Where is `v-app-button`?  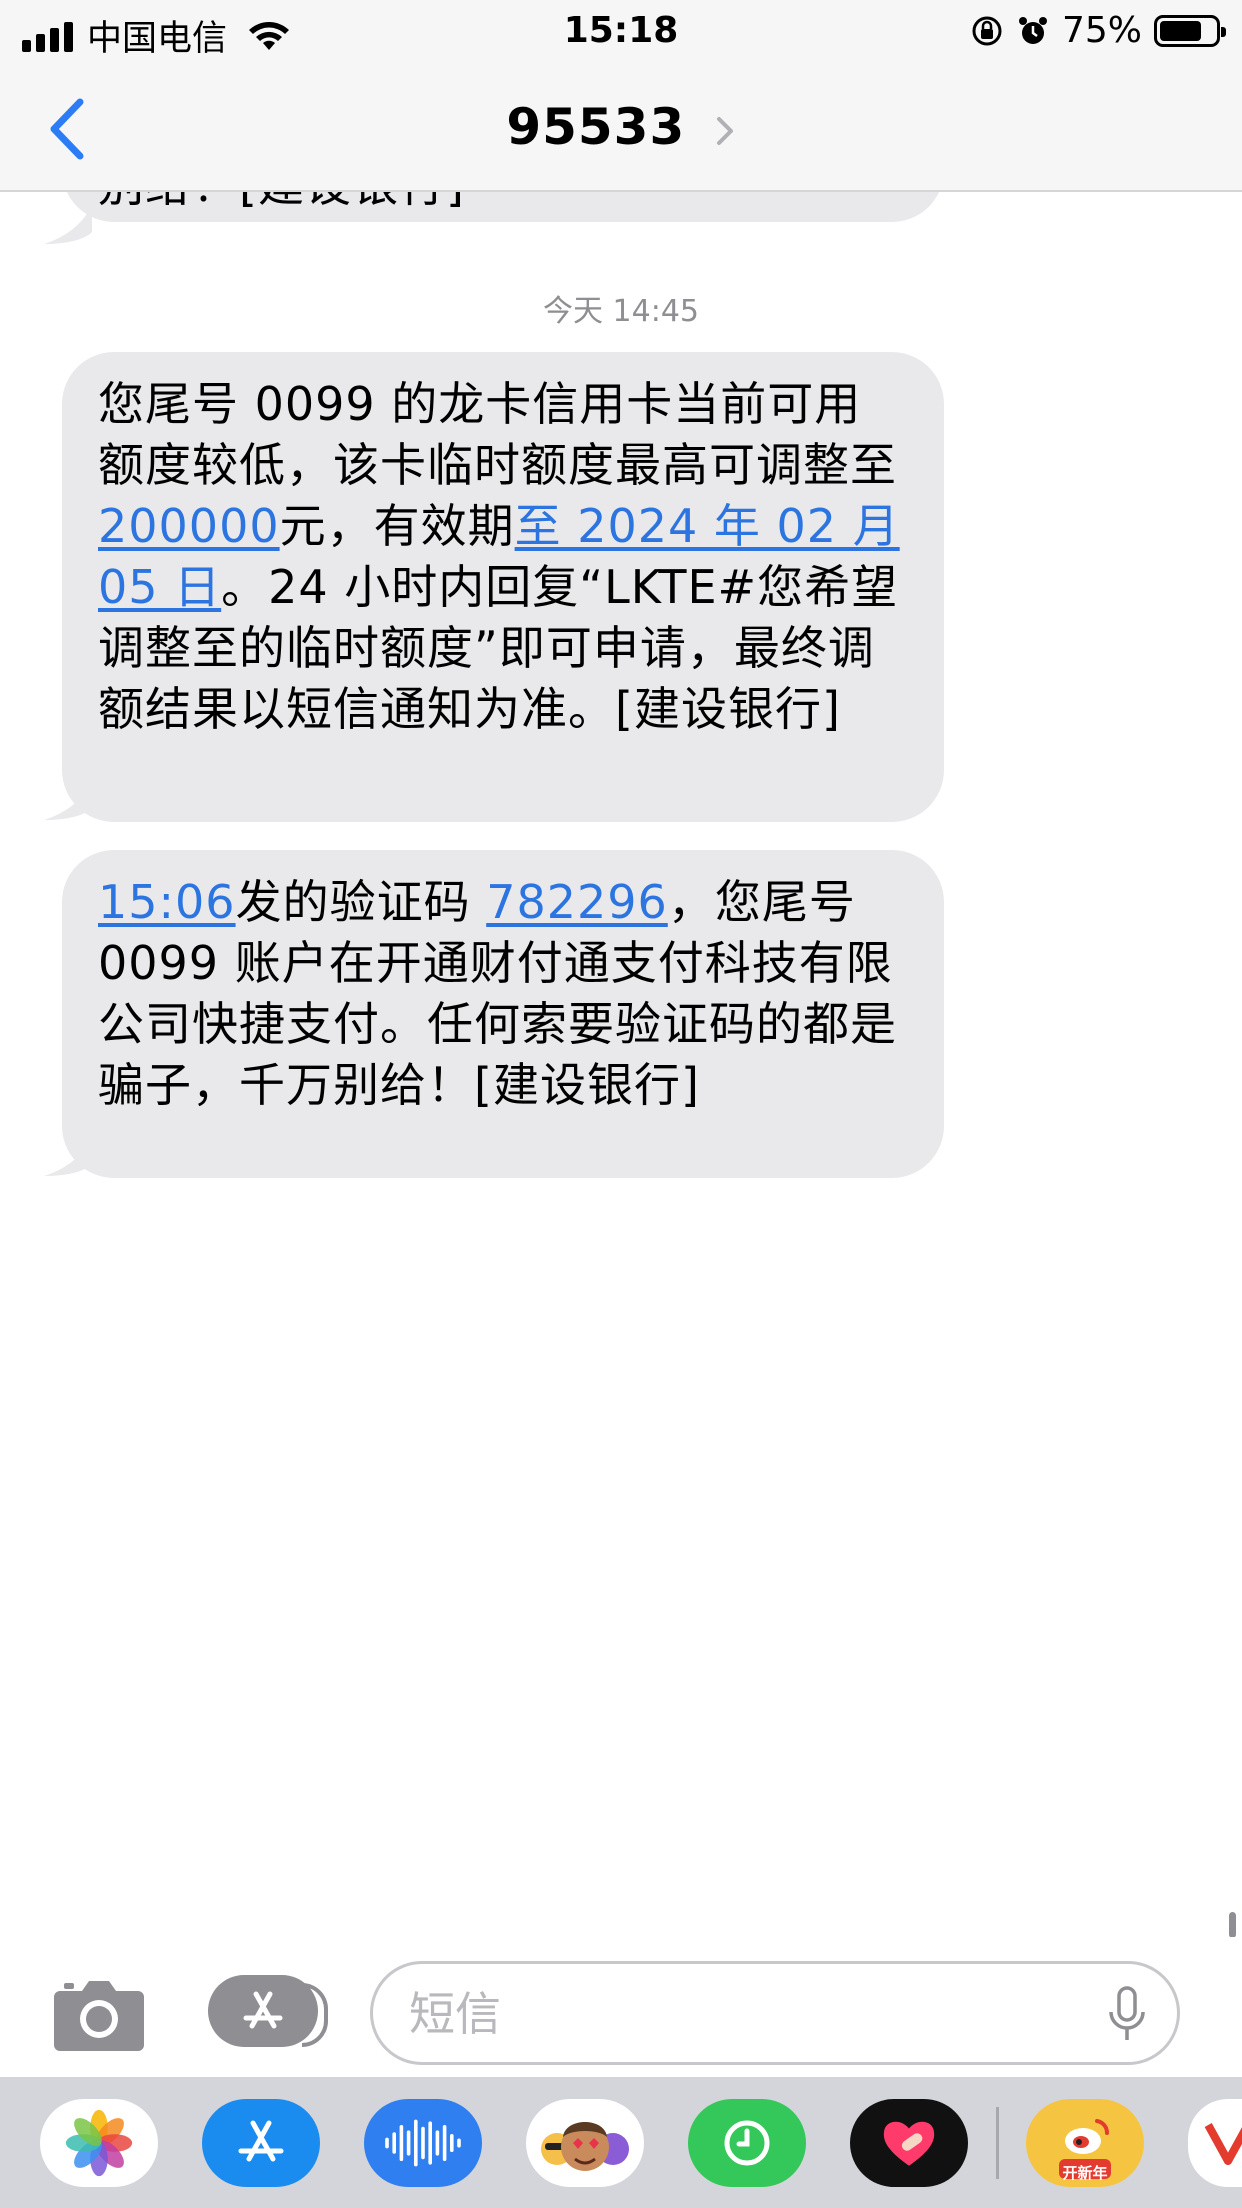
v-app-button is located at coordinates (1215, 2143).